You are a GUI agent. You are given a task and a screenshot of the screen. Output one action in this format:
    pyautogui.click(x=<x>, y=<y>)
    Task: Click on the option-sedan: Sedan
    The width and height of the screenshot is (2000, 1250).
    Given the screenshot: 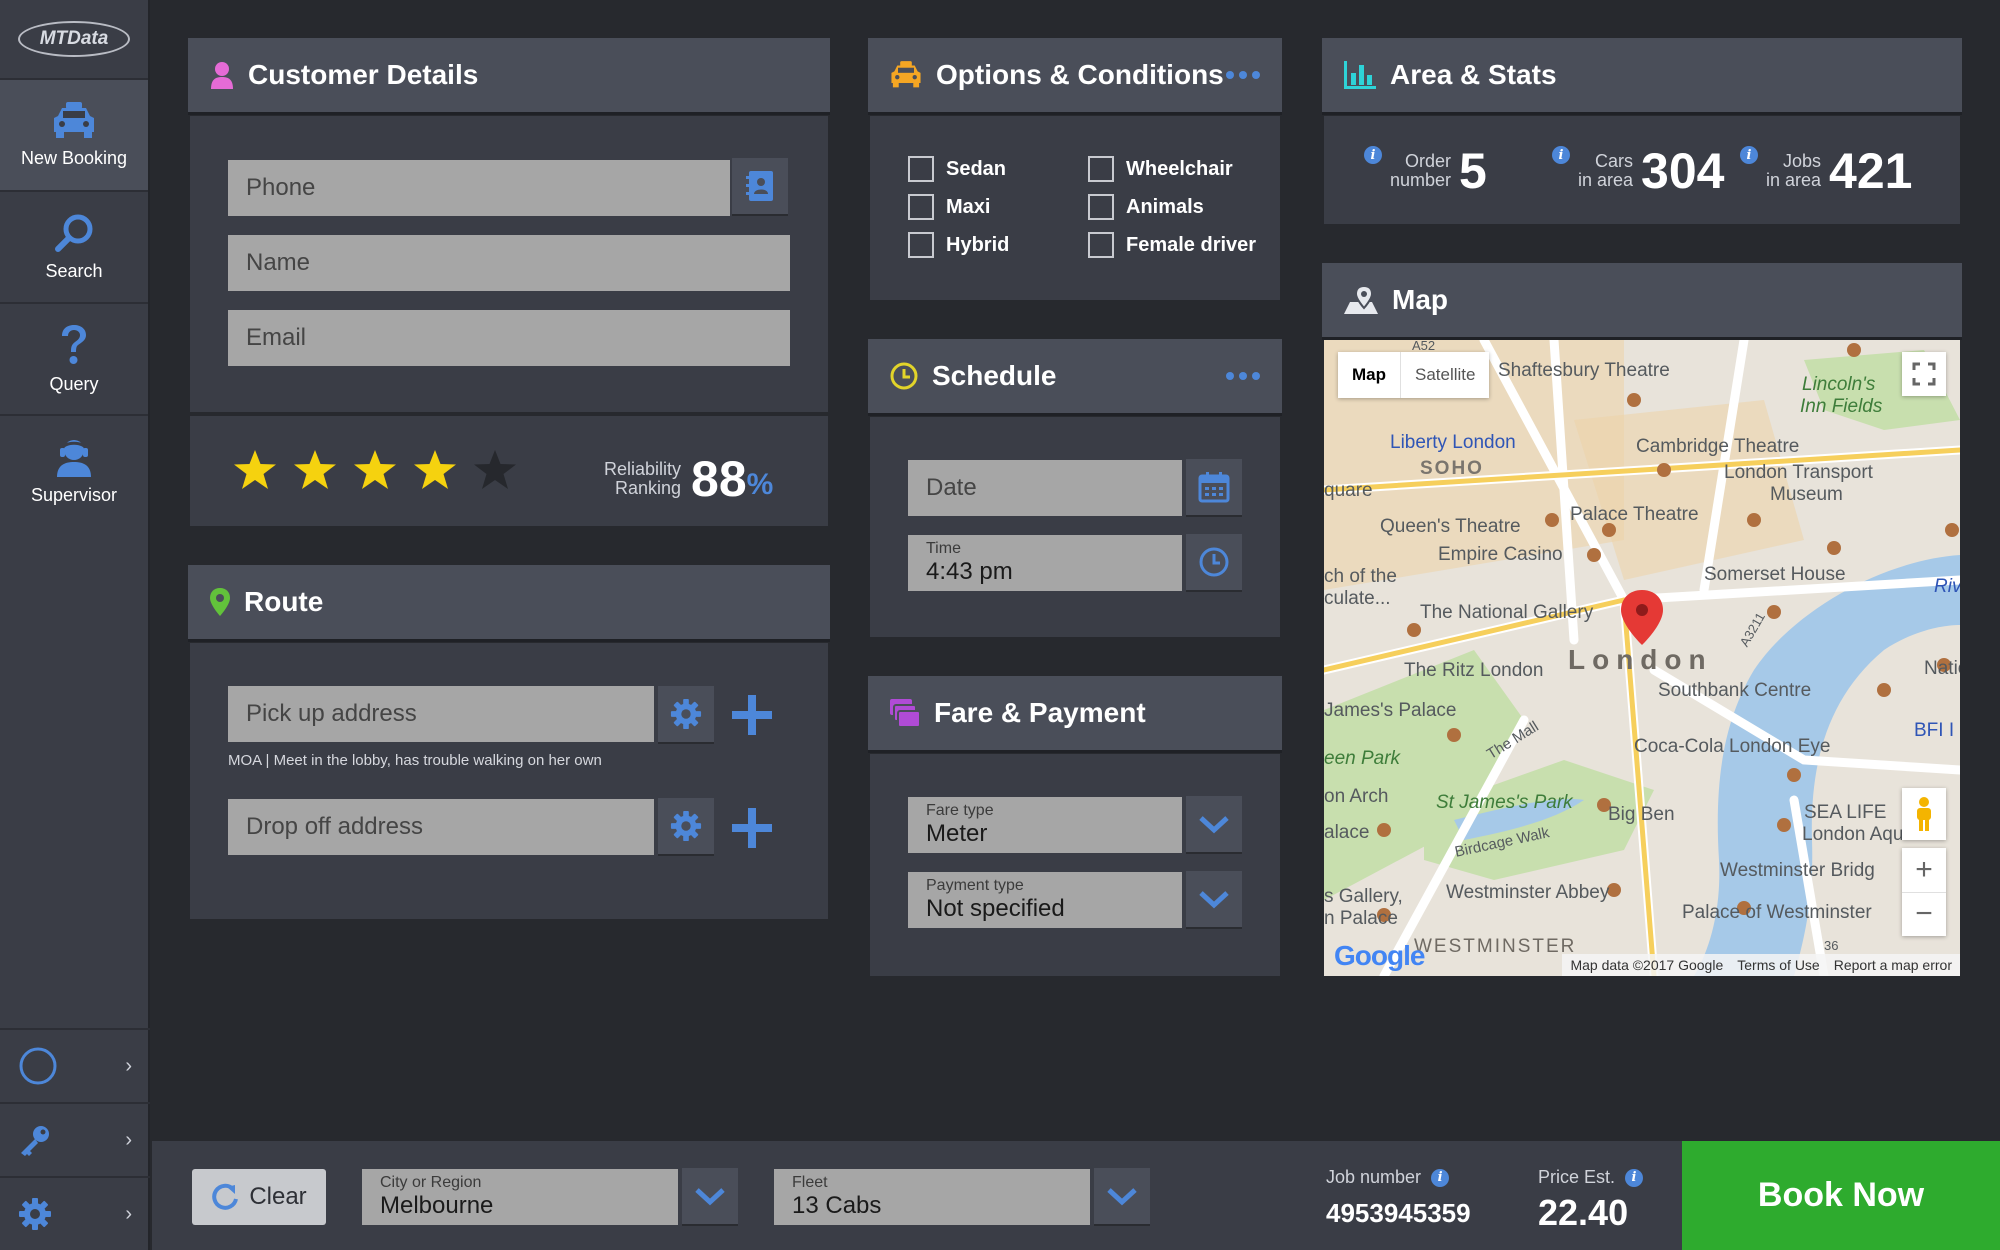 What is the action you would take?
    pyautogui.click(x=957, y=169)
    